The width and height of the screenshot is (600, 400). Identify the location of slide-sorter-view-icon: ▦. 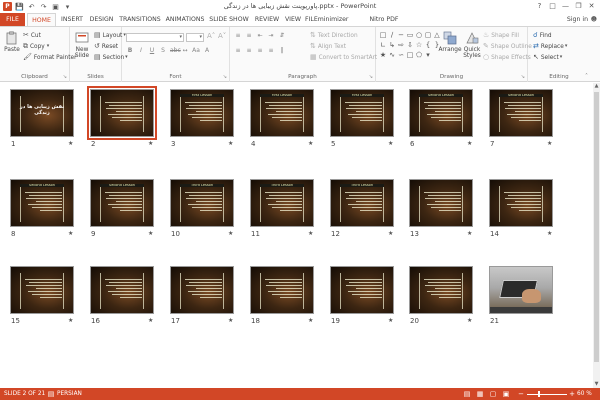
(480, 394).